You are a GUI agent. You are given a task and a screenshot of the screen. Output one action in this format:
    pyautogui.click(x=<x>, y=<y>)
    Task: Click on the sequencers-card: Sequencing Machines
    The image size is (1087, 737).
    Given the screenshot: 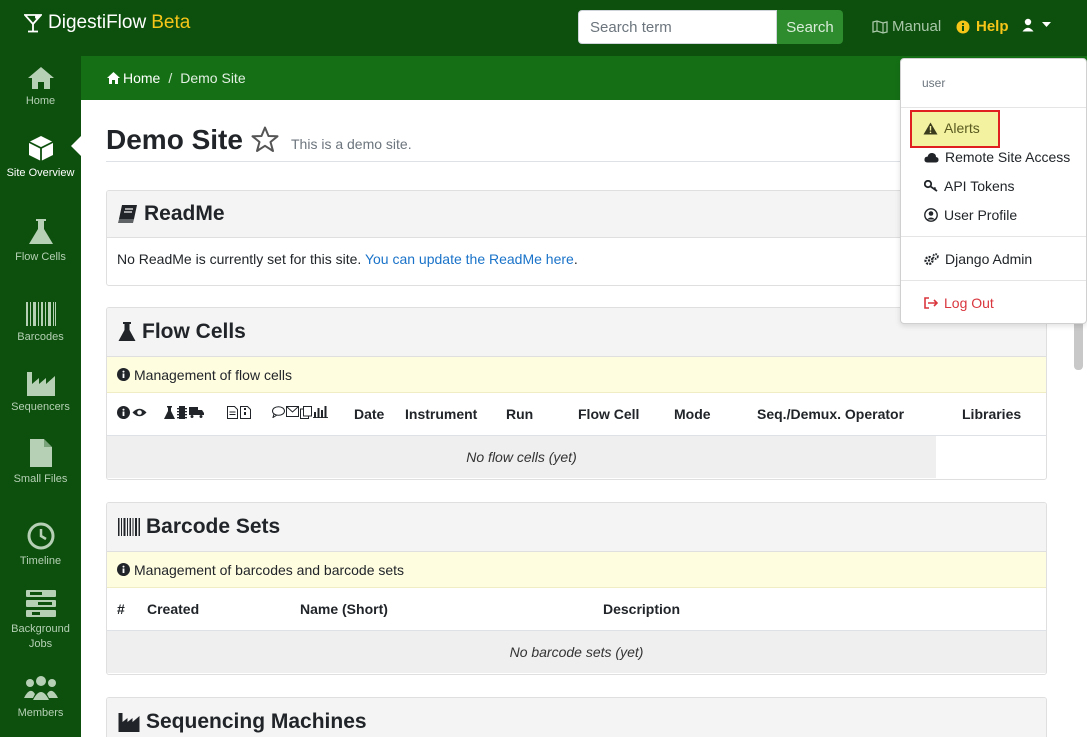 What is the action you would take?
    pyautogui.click(x=576, y=717)
    